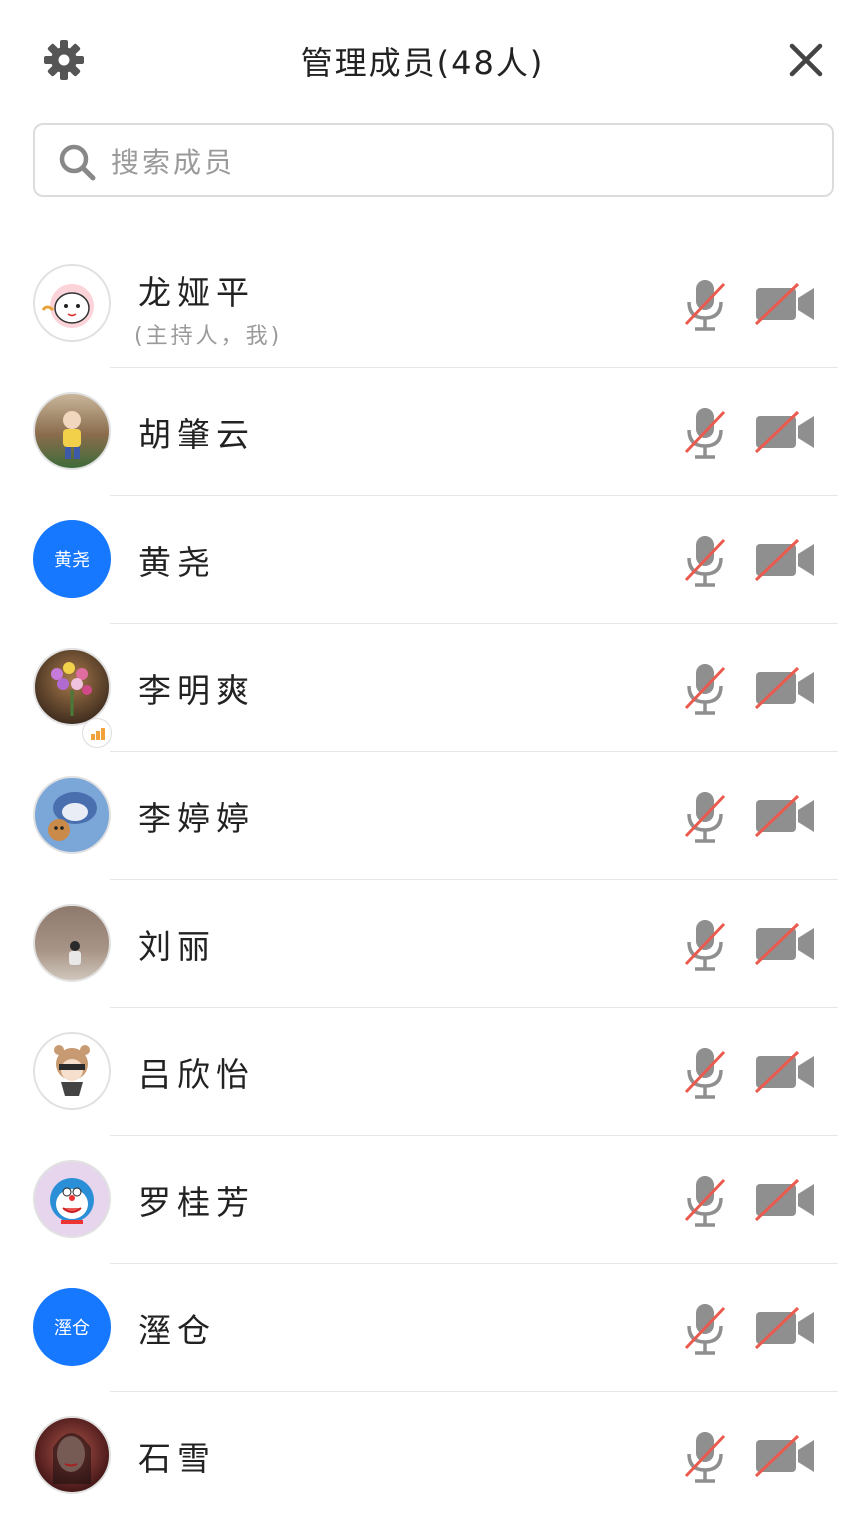 The height and width of the screenshot is (1529, 845). What do you see at coordinates (422, 944) in the screenshot?
I see `member-row: 刘丽` at bounding box center [422, 944].